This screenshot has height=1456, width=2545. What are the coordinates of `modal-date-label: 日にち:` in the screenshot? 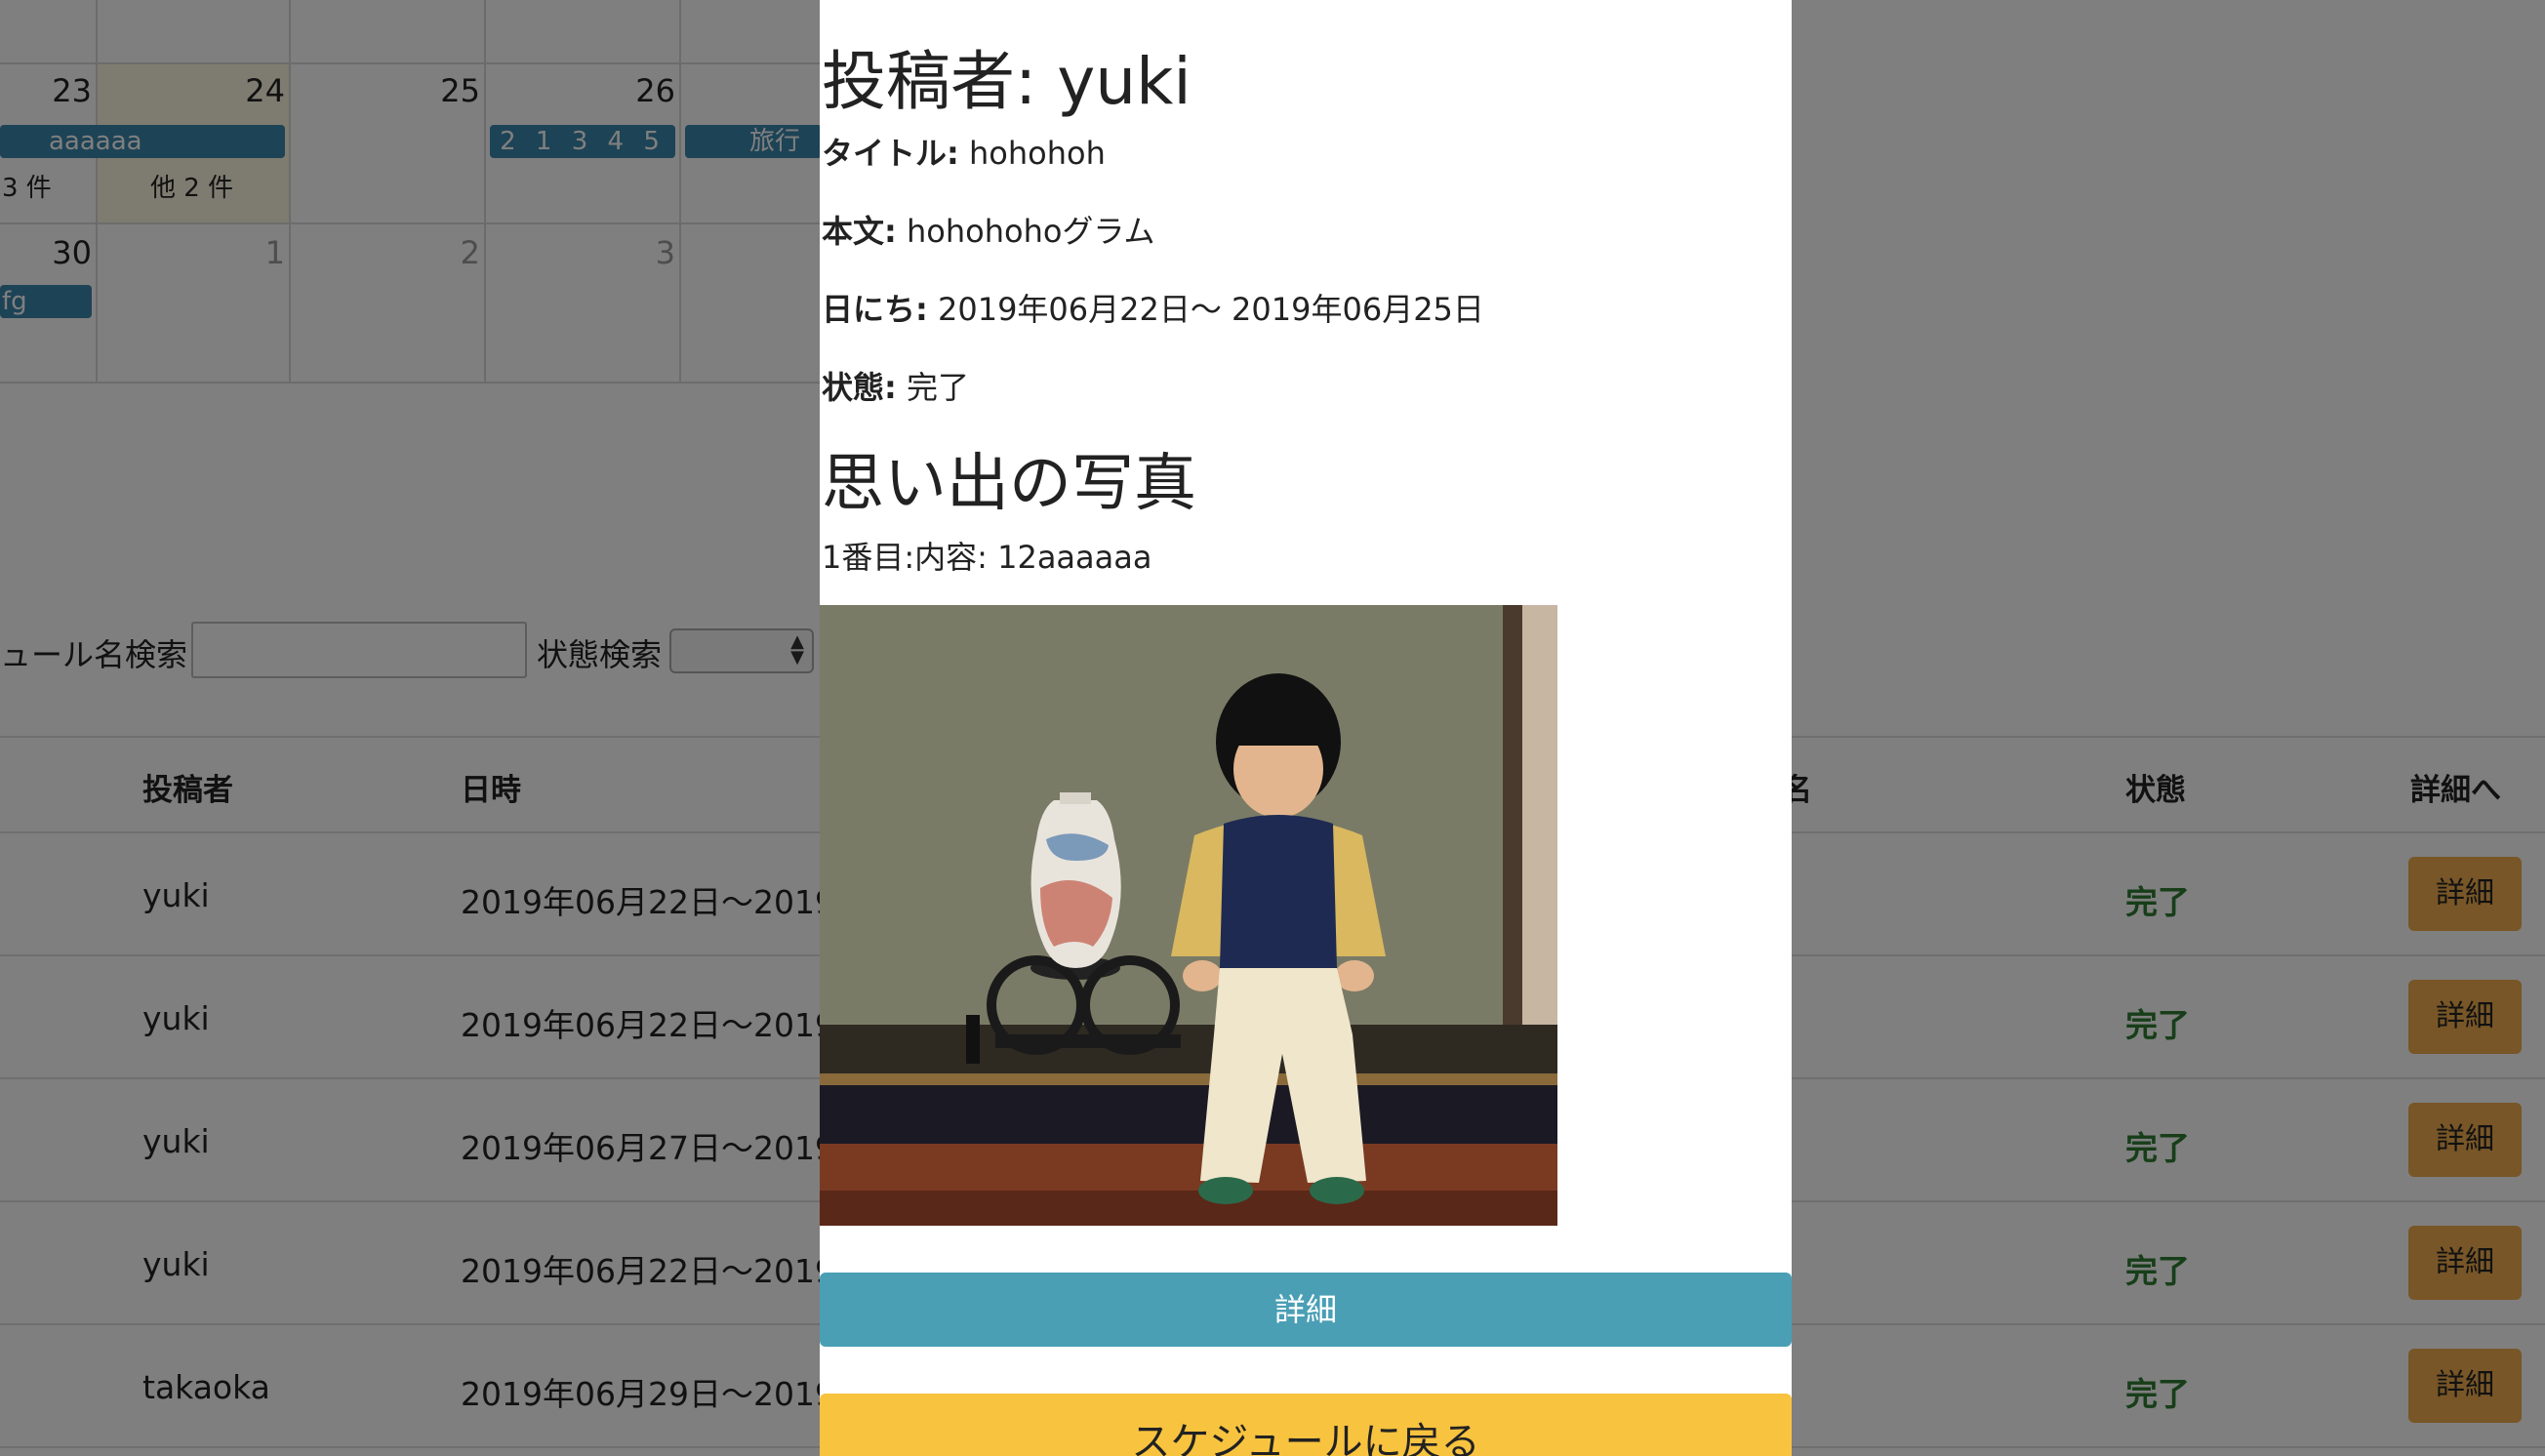 It's located at (875, 309).